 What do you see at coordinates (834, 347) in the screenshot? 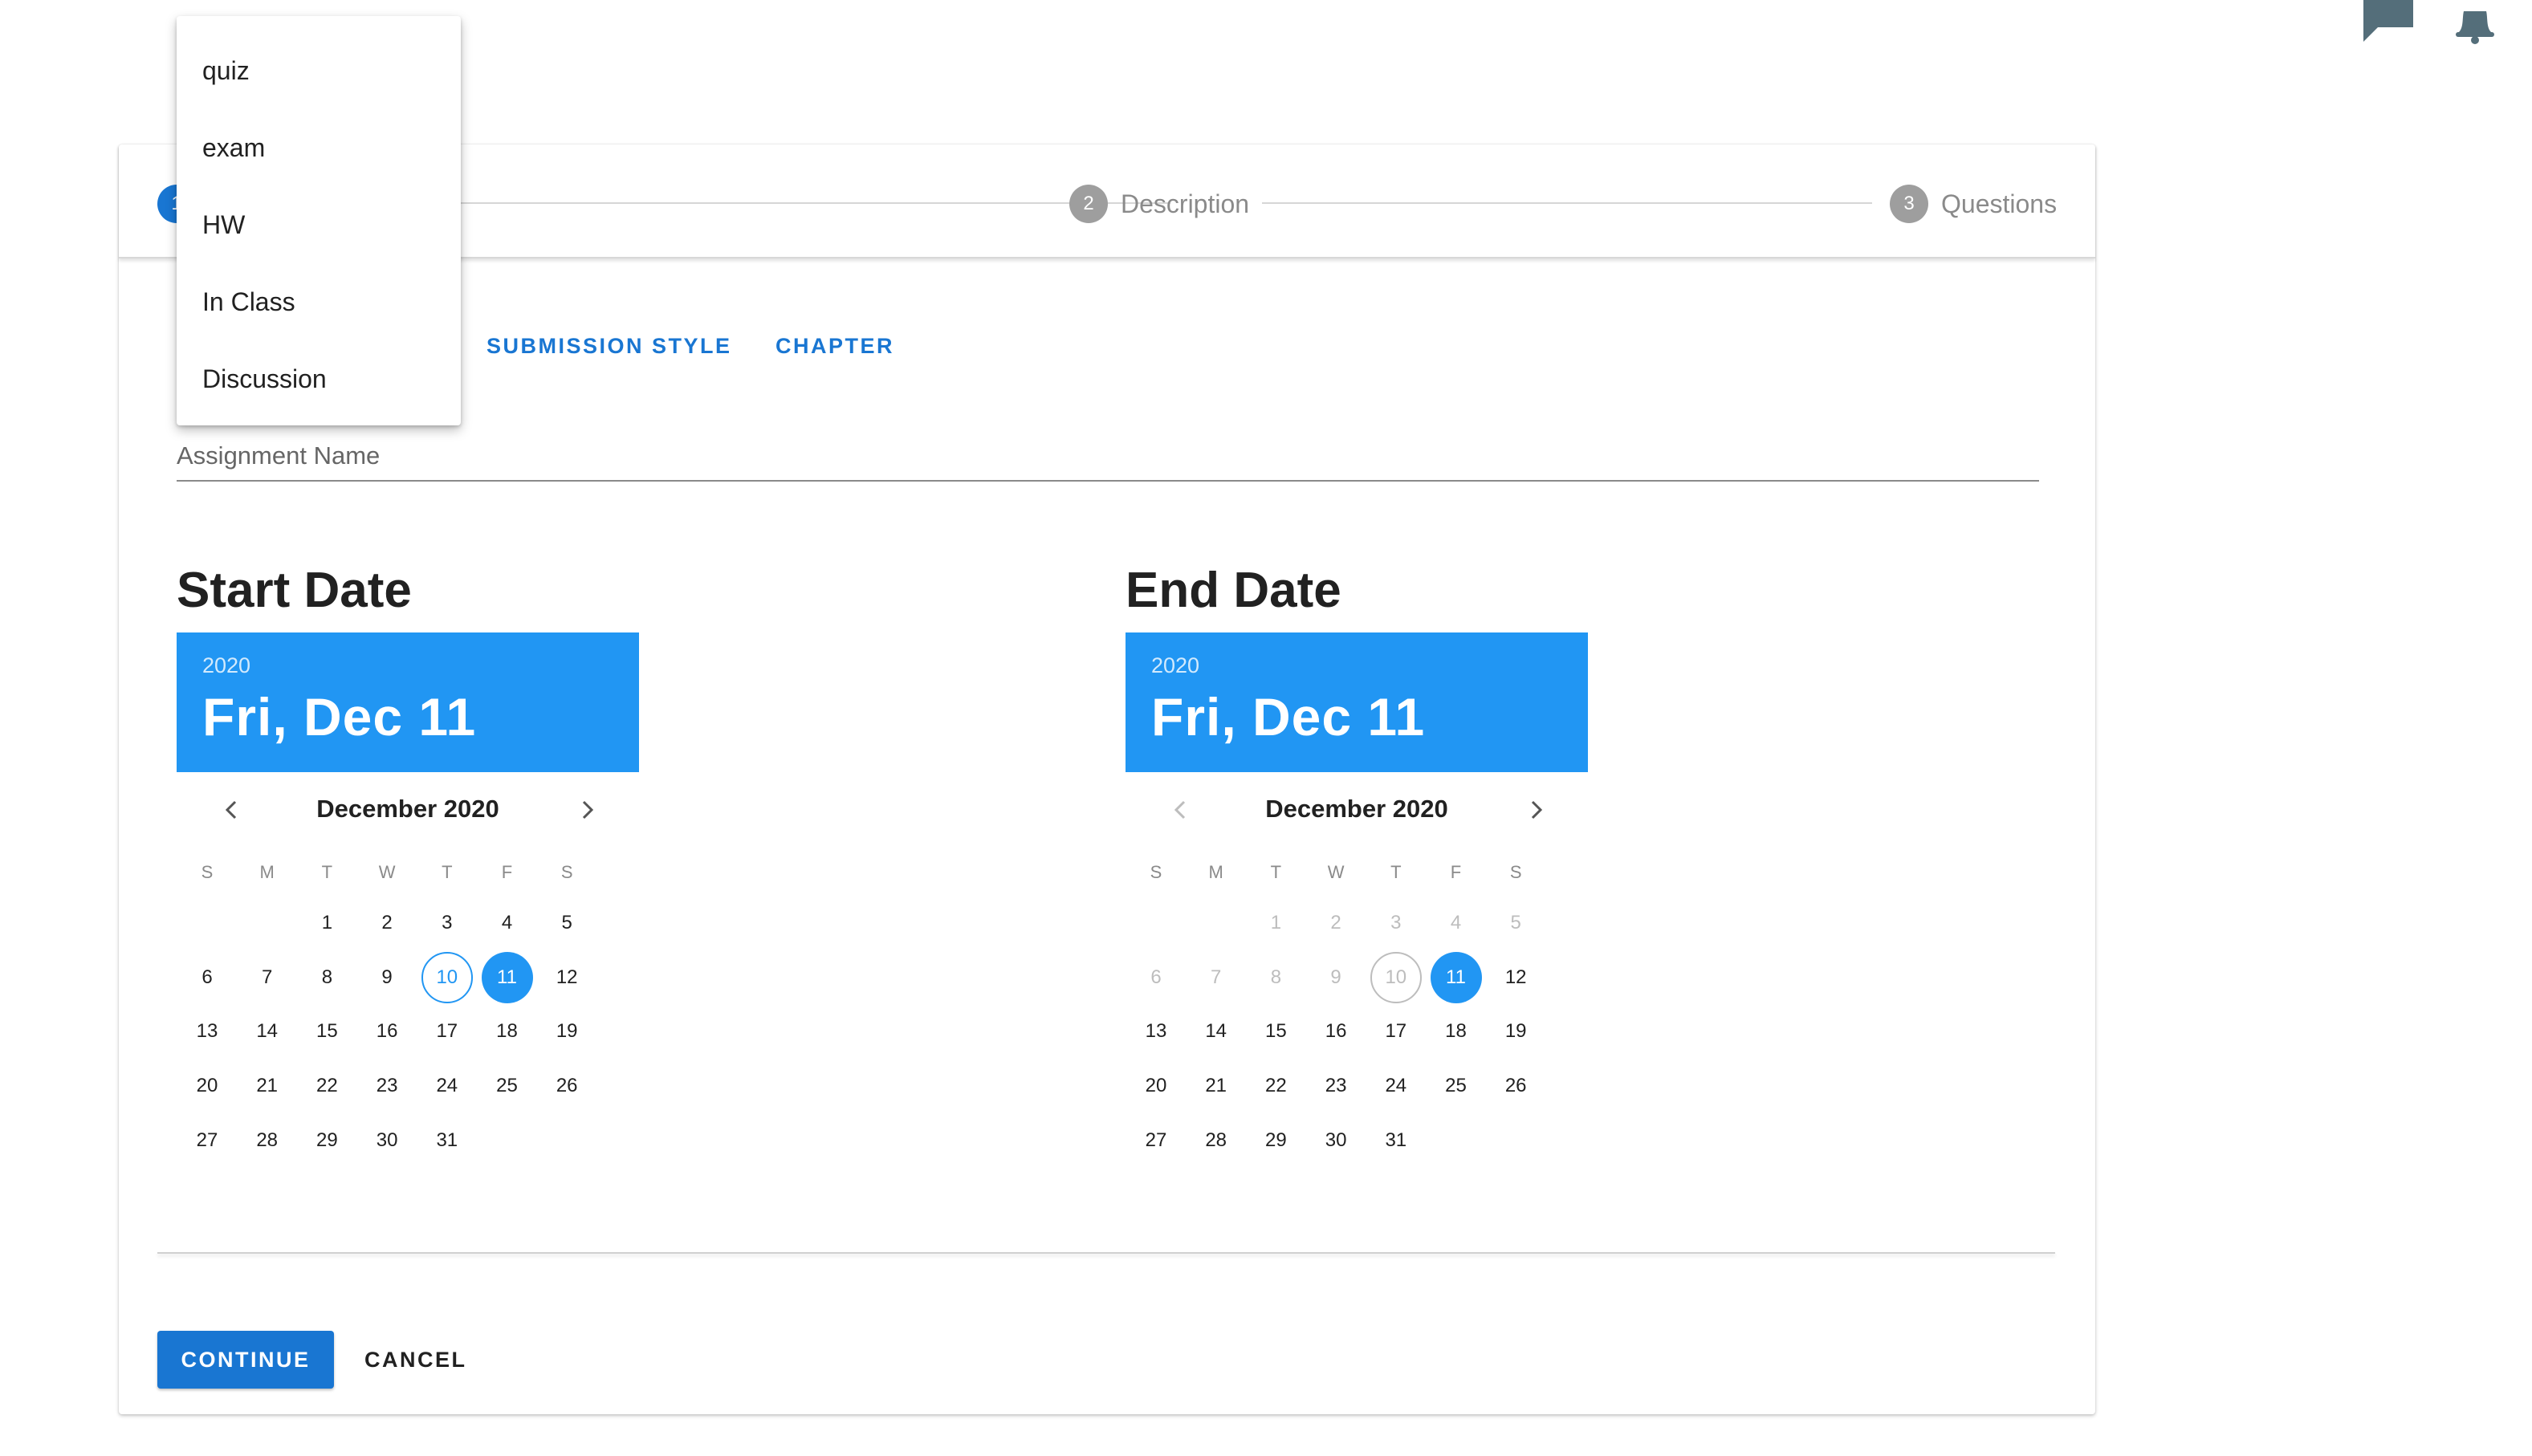
I see `tab-chapter: CHAPTER` at bounding box center [834, 347].